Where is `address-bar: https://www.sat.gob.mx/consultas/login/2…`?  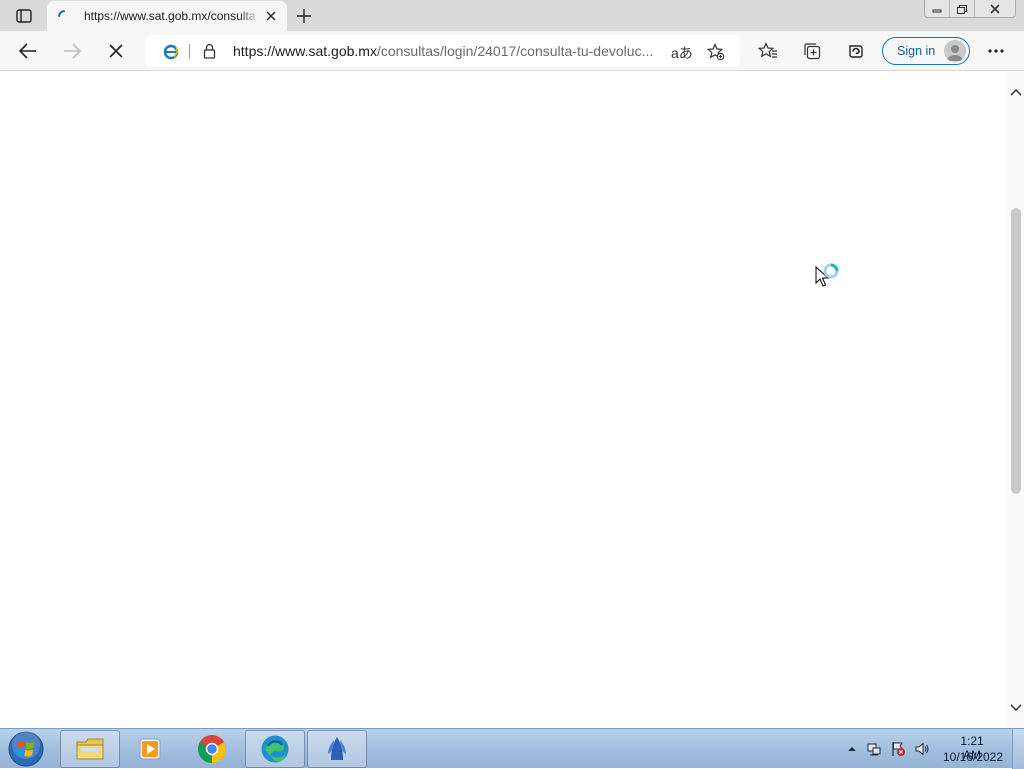 address-bar: https://www.sat.gob.mx/consultas/login/2… is located at coordinates (442, 51).